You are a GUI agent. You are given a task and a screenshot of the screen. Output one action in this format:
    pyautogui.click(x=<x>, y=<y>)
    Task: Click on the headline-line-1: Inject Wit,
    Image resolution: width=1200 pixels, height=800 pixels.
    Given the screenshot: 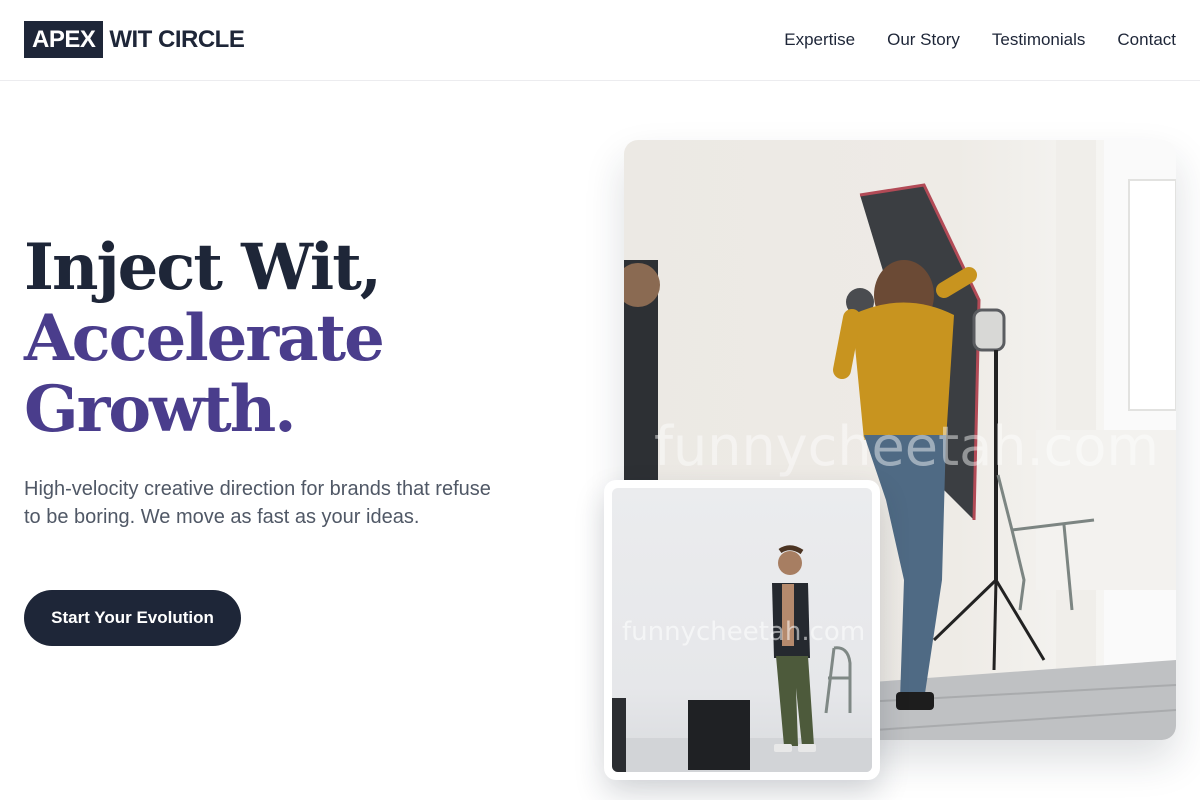 What is the action you would take?
    pyautogui.click(x=203, y=267)
    